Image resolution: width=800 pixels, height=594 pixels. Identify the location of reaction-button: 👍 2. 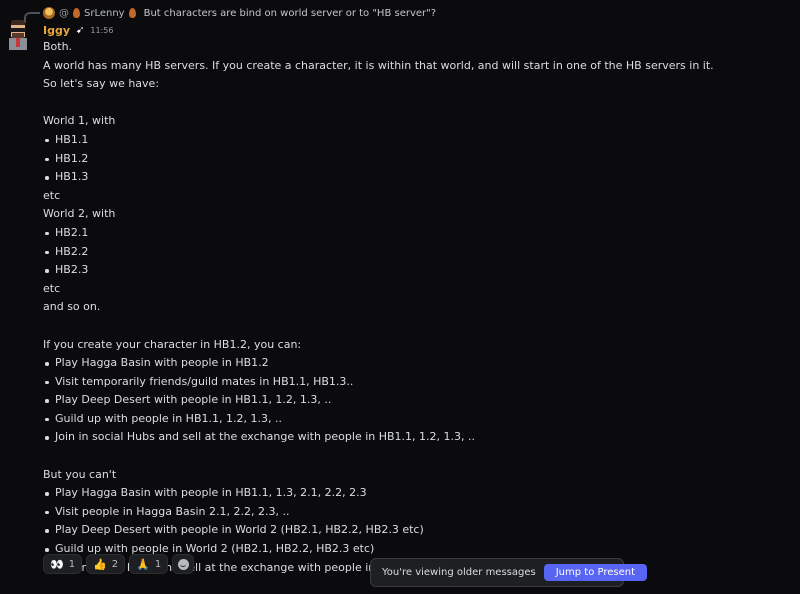
(106, 564).